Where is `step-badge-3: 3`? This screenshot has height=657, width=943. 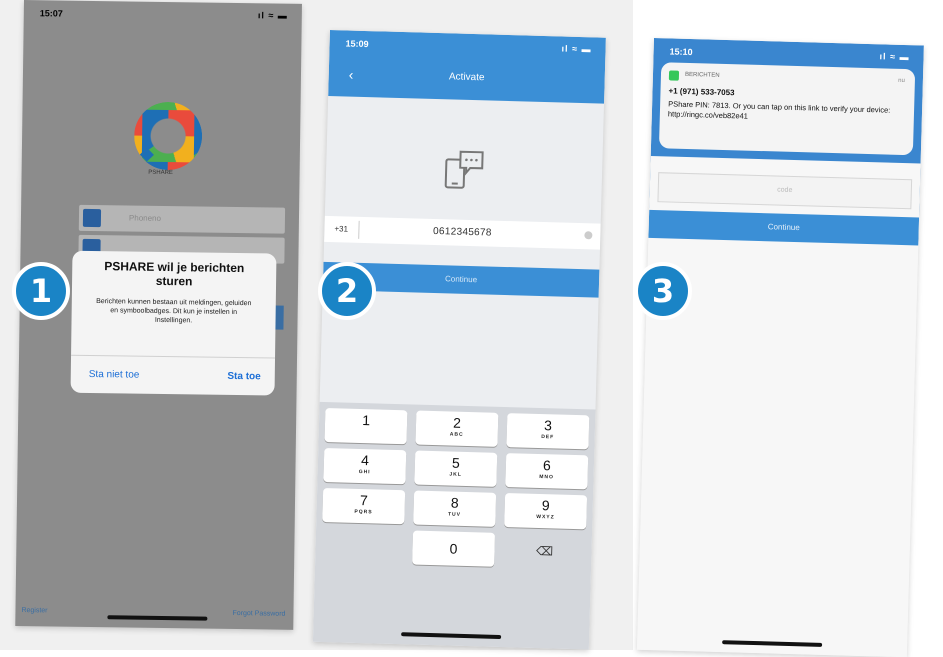 step-badge-3: 3 is located at coordinates (663, 291).